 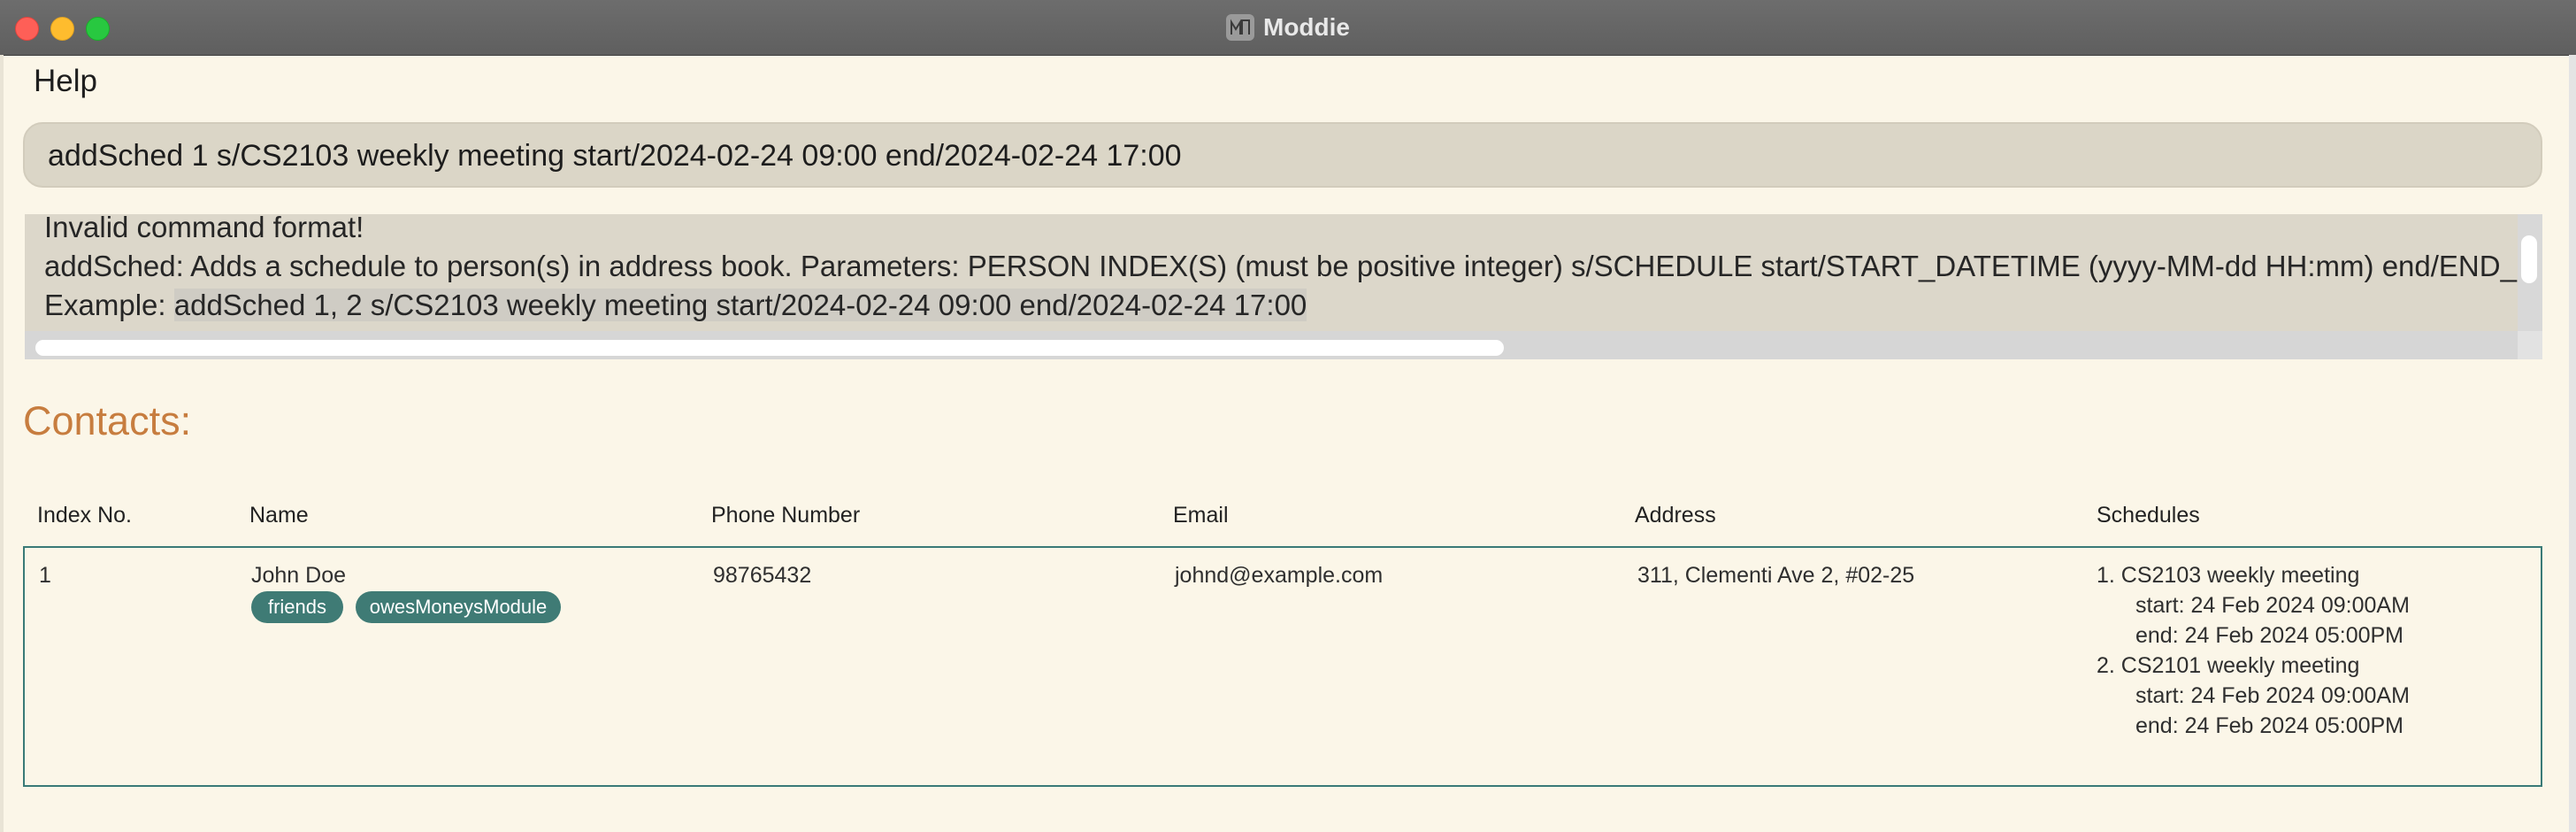 What do you see at coordinates (458, 607) in the screenshot?
I see `tag-owes-moneys-module: owesMoneysModule` at bounding box center [458, 607].